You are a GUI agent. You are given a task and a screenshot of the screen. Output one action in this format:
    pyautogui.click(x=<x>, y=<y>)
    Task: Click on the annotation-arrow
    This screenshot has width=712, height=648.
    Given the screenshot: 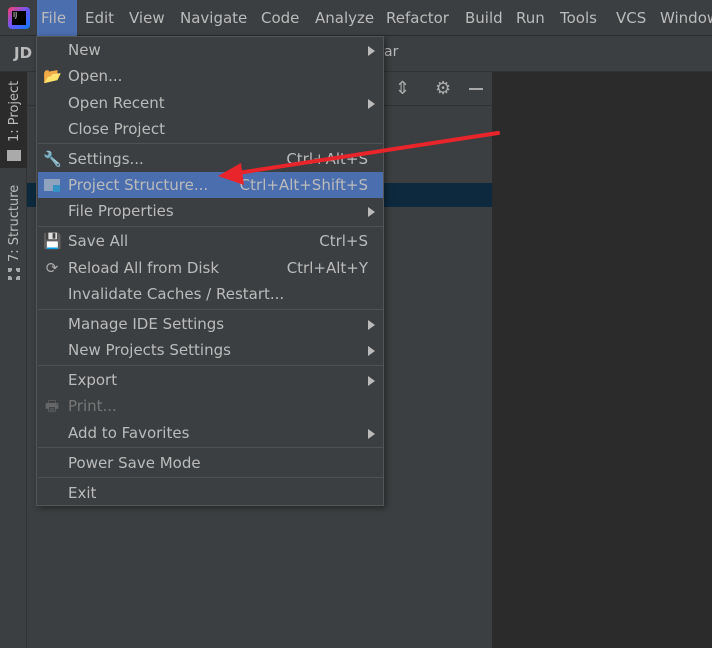 What is the action you would take?
    pyautogui.click(x=359, y=158)
    